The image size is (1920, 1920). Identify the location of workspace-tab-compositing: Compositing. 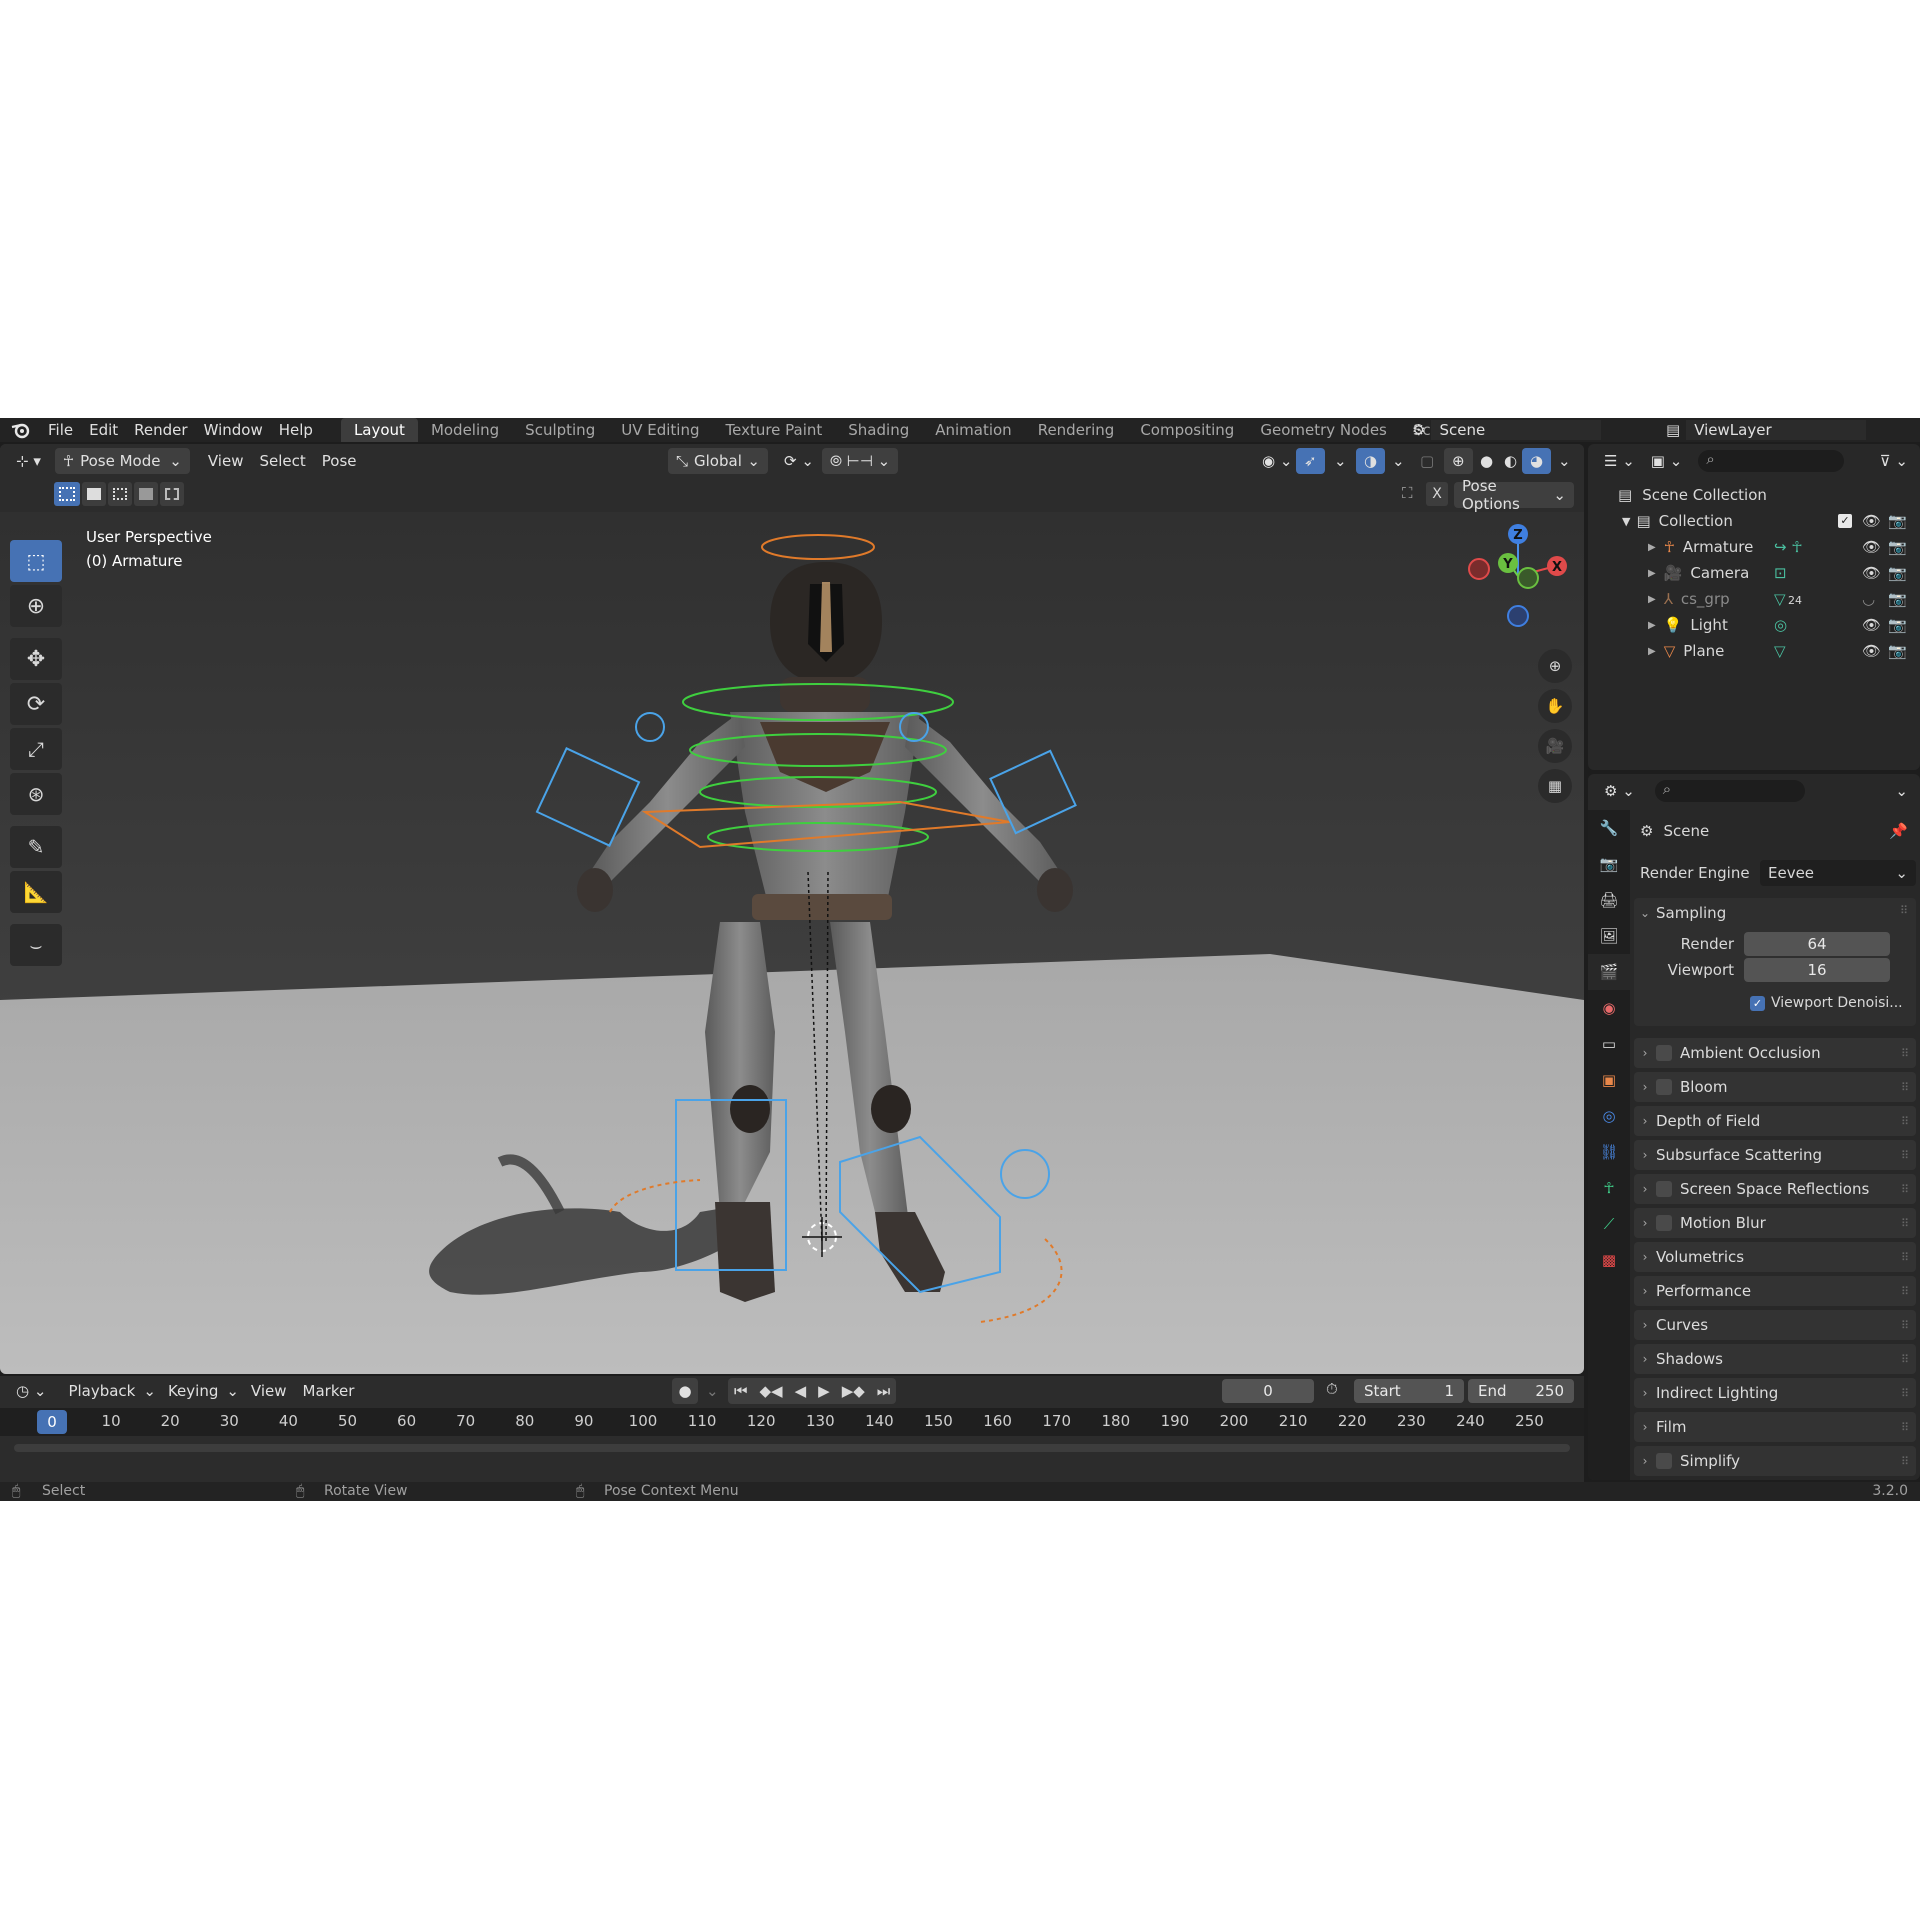
(1187, 430).